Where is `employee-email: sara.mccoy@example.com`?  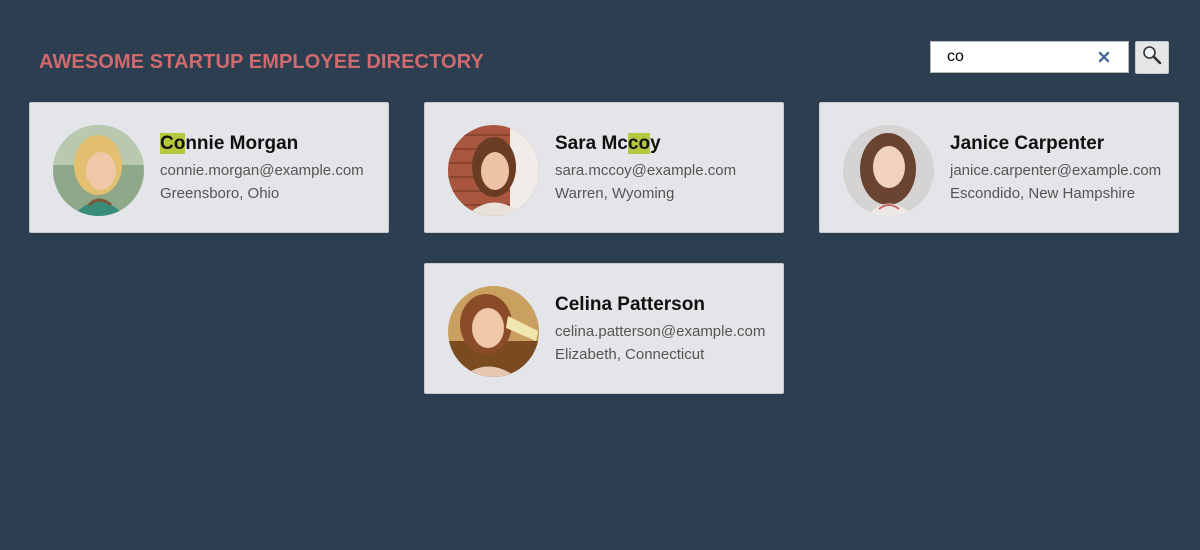
employee-email: sara.mccoy@example.com is located at coordinates (646, 170).